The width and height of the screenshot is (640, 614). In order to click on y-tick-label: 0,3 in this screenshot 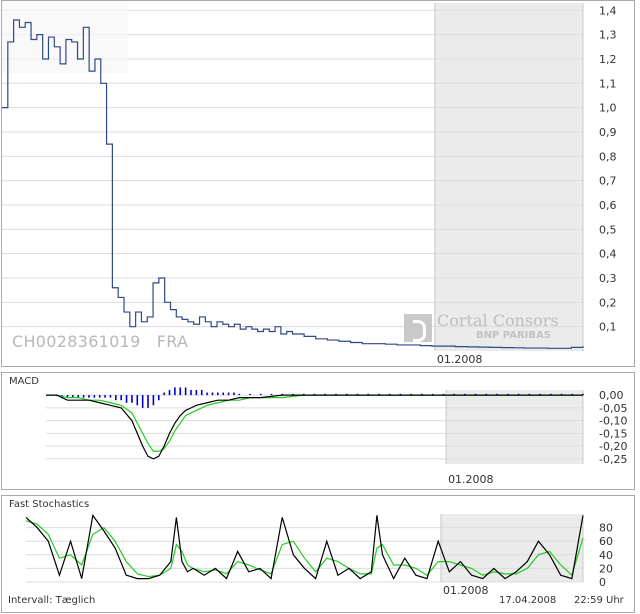, I will do `click(608, 278)`.